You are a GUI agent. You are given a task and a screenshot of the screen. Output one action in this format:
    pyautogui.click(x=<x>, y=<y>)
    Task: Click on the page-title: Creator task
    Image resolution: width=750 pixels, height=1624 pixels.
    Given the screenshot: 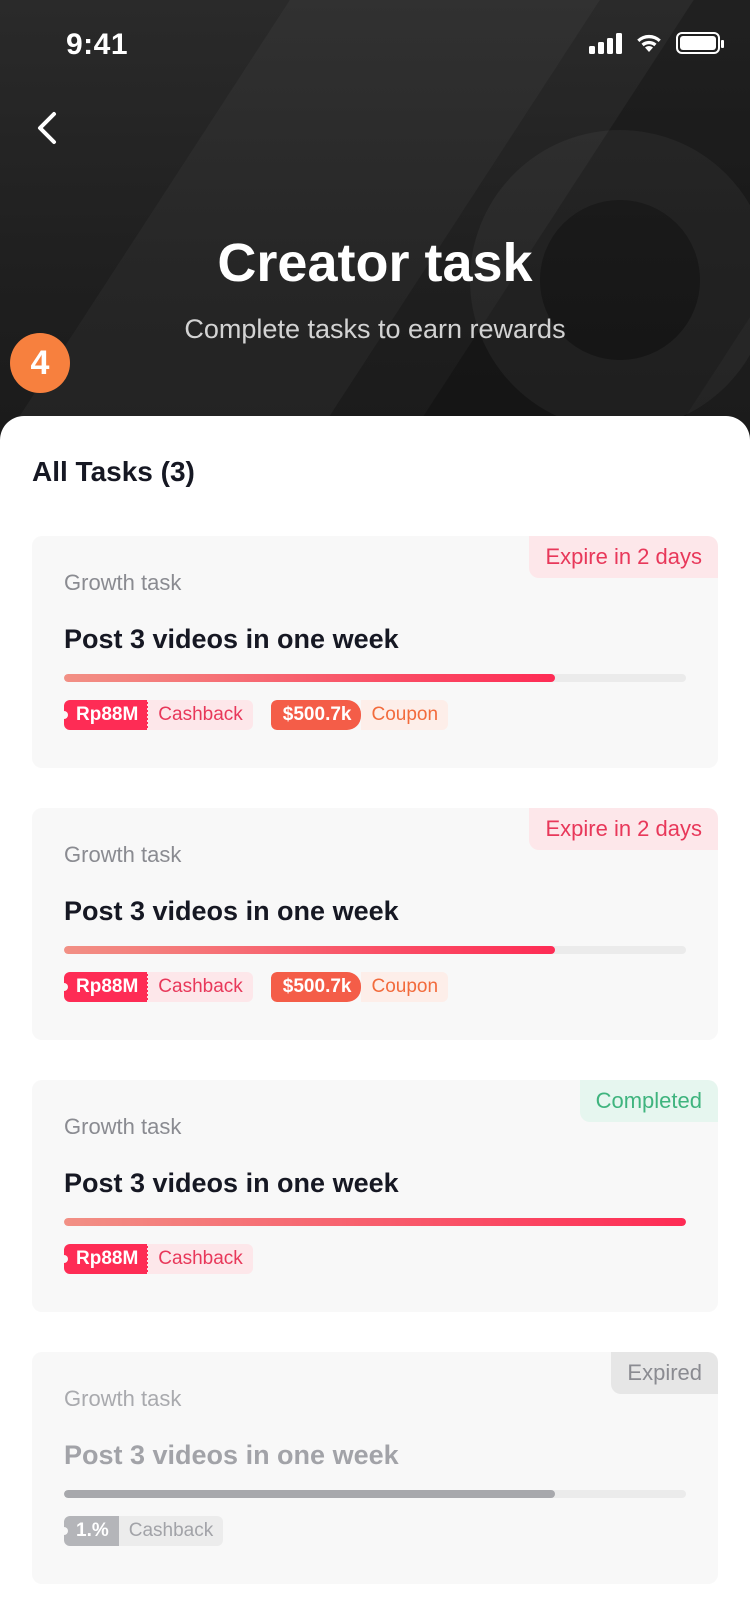 What is the action you would take?
    pyautogui.click(x=375, y=263)
    